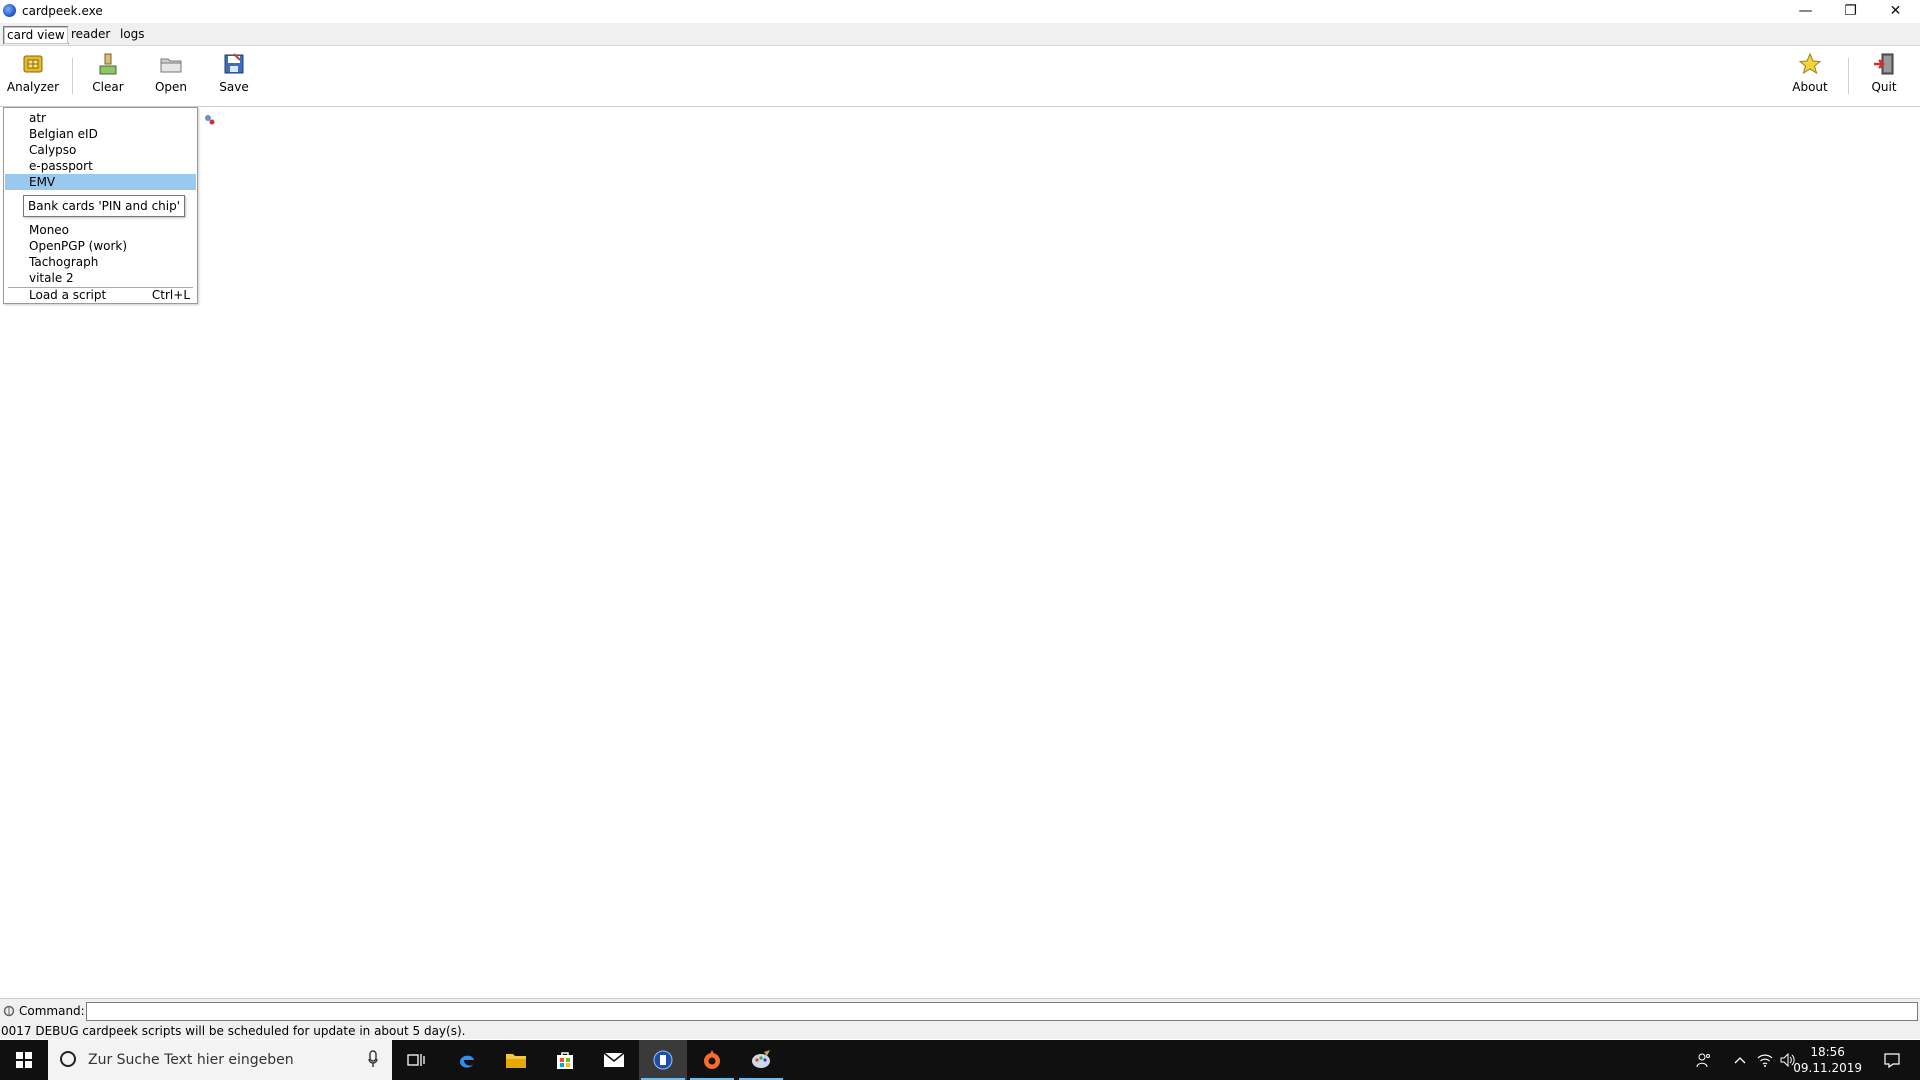  What do you see at coordinates (210, 120) in the screenshot?
I see `card-tree-icon` at bounding box center [210, 120].